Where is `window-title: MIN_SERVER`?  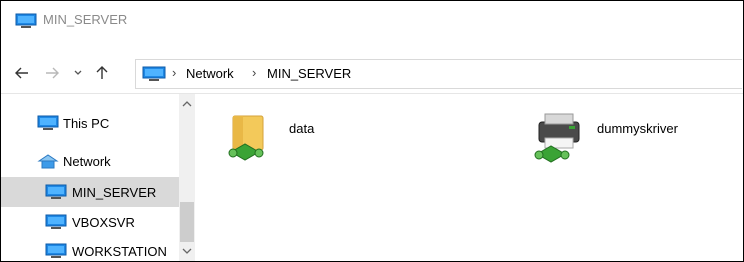 window-title: MIN_SERVER is located at coordinates (85, 19).